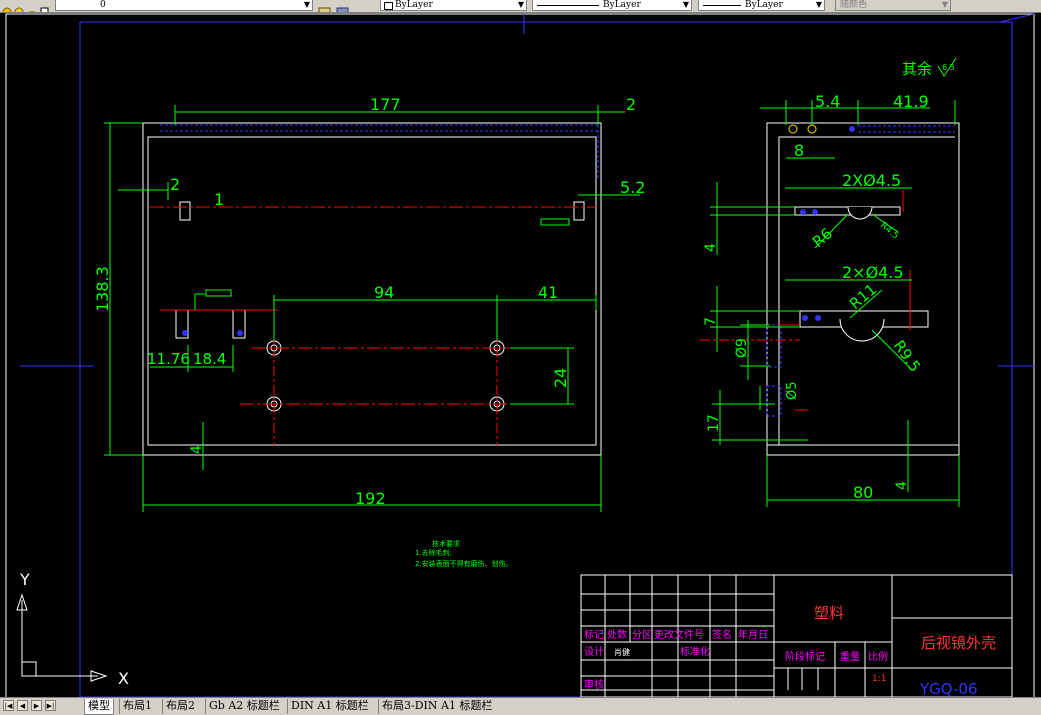 Image resolution: width=1041 pixels, height=715 pixels. Describe the element at coordinates (24, 579) in the screenshot. I see `ucs-y-label: Y` at that location.